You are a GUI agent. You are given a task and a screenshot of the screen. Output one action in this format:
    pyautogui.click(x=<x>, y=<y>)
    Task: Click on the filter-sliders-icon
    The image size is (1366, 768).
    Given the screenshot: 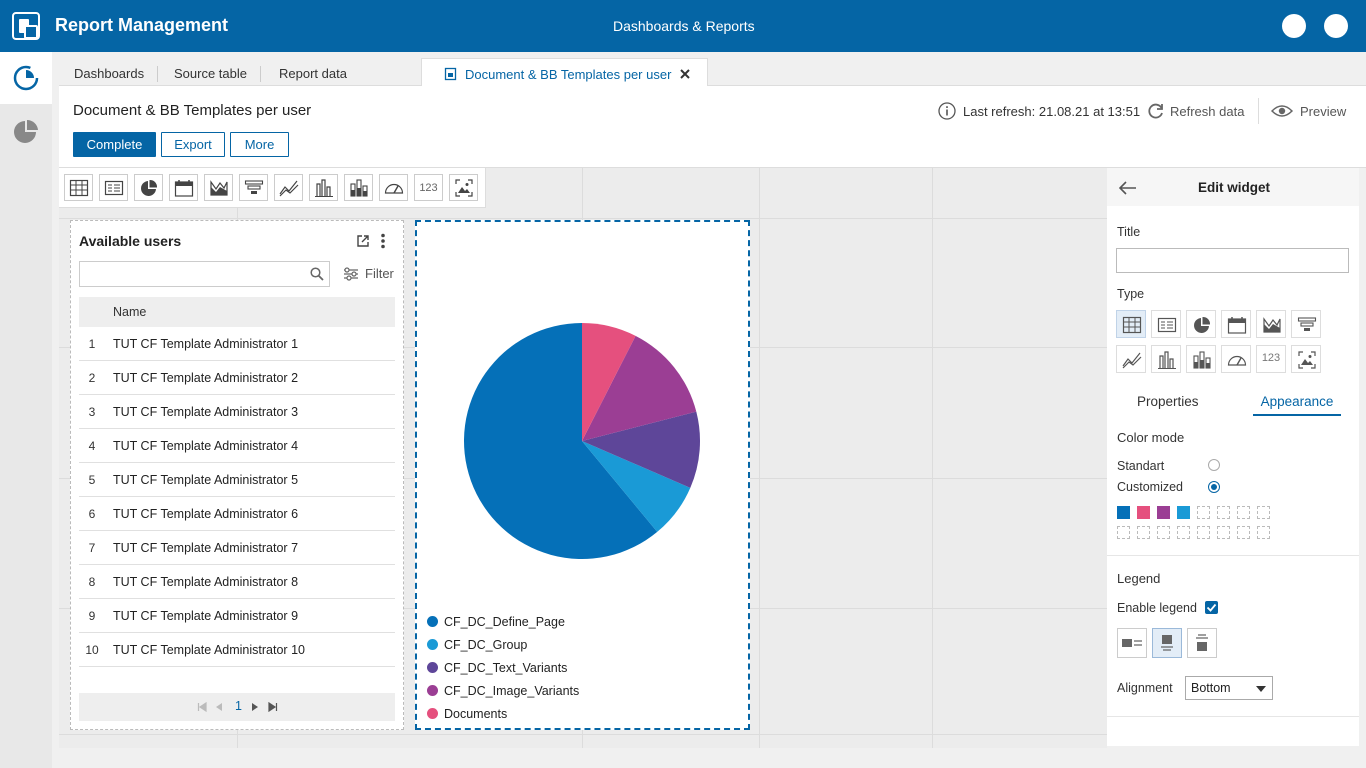 What is the action you would take?
    pyautogui.click(x=351, y=274)
    